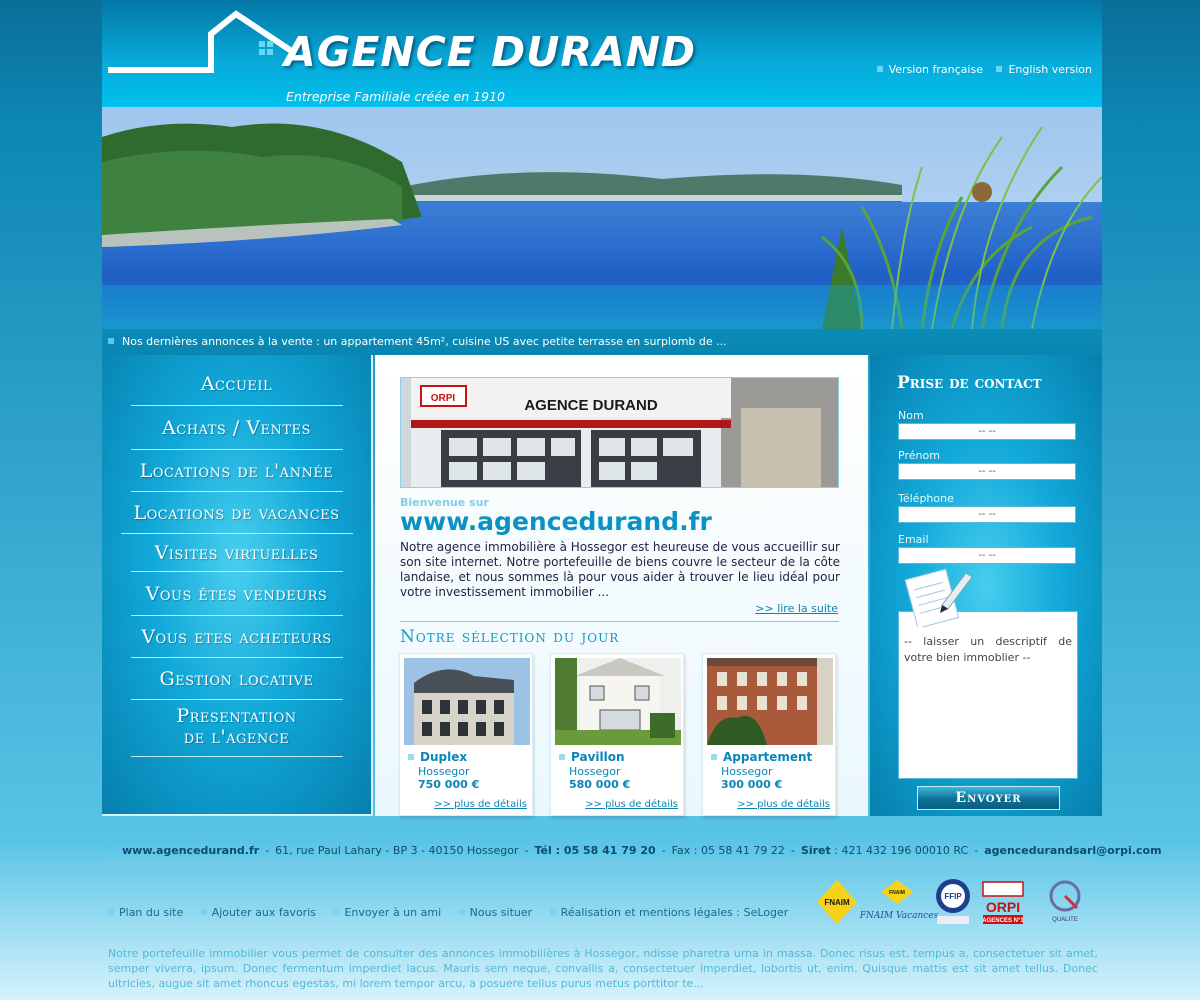 Image resolution: width=1200 pixels, height=1000 pixels. Describe the element at coordinates (263, 912) in the screenshot. I see `footer-link-favoris-label: Ajouter aux favoris` at that location.